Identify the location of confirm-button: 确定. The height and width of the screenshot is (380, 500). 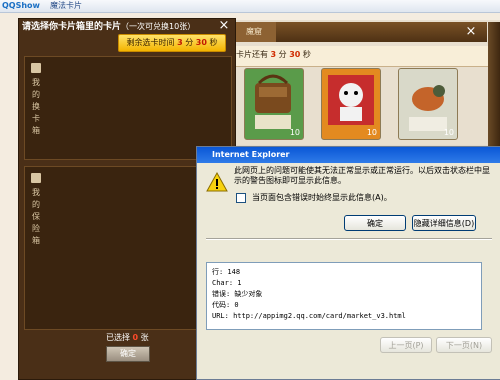
(128, 354).